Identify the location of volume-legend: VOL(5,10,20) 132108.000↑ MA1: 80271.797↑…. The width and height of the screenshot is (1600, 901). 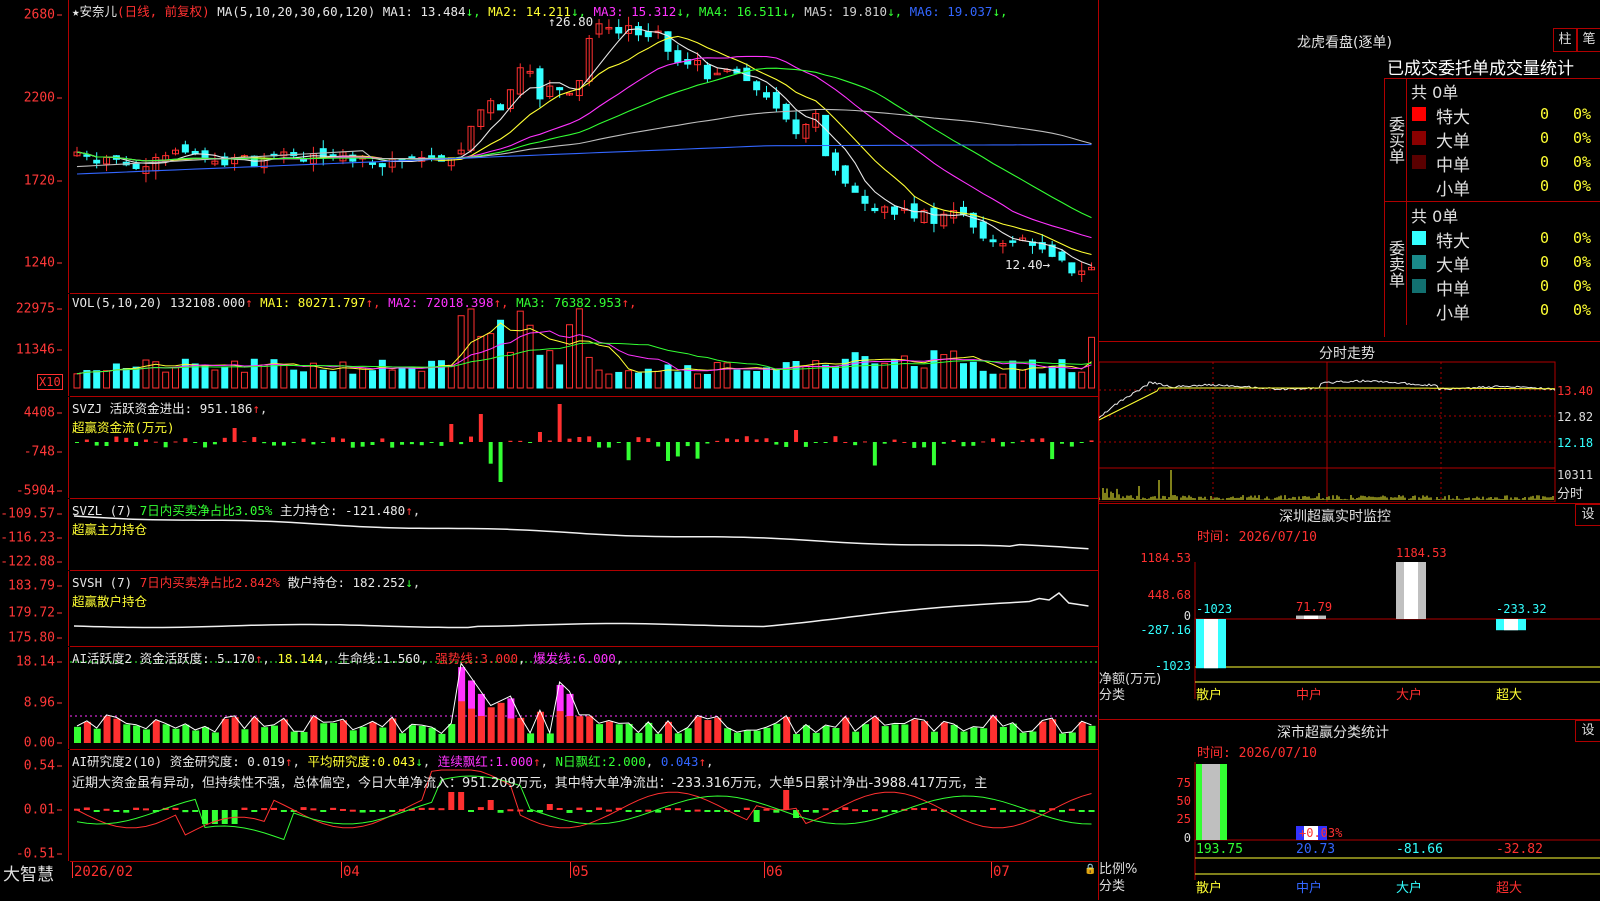
(354, 302).